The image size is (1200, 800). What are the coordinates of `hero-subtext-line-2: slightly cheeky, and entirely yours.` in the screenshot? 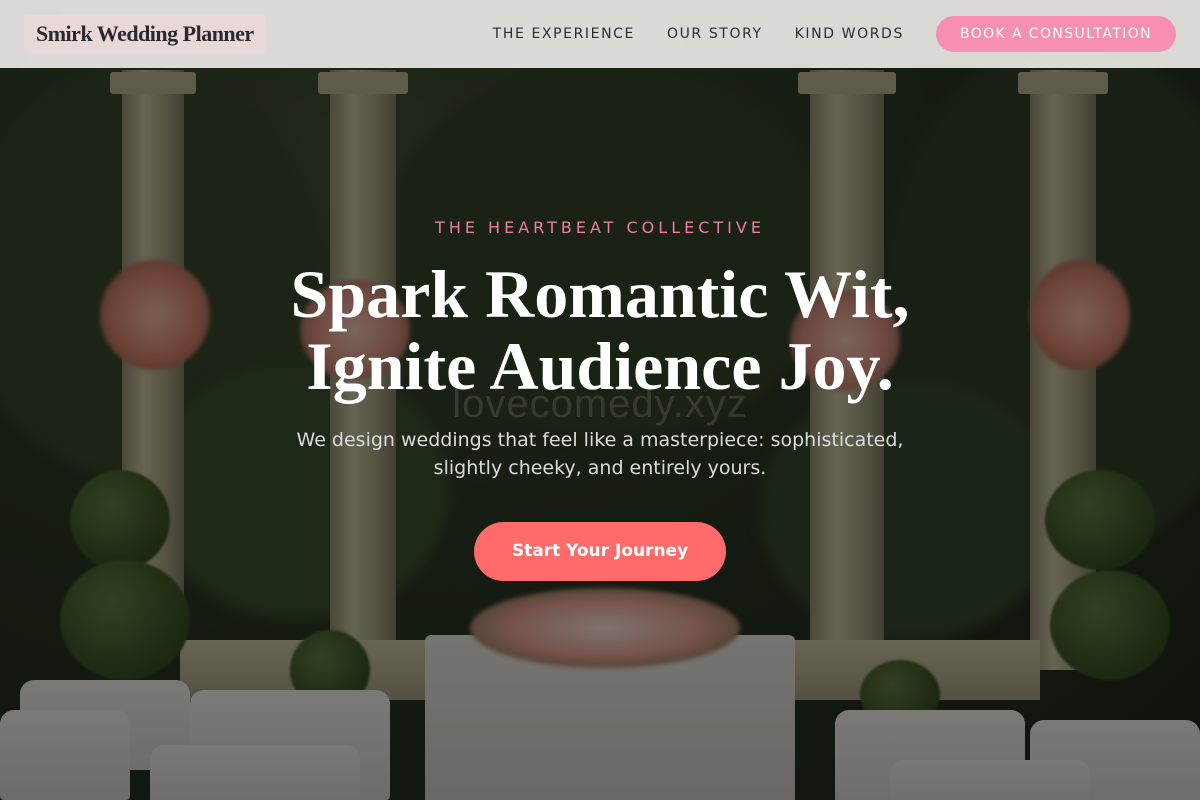 It's located at (600, 468).